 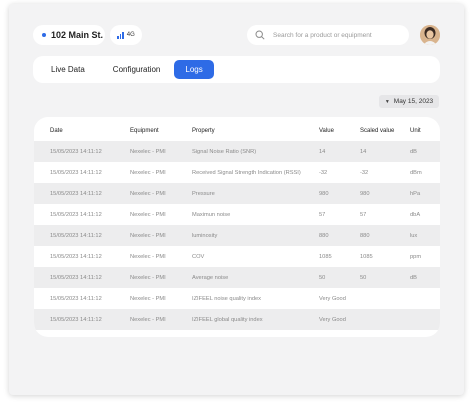 I want to click on tab-logs: Logs, so click(x=194, y=69).